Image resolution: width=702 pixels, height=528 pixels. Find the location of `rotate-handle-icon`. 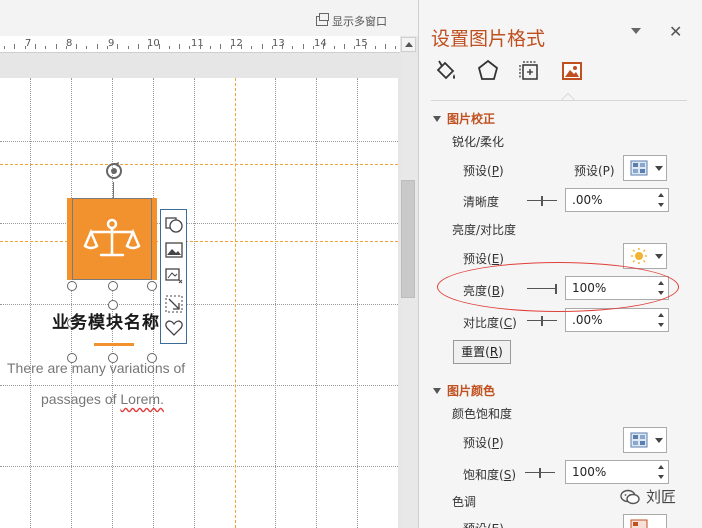

rotate-handle-icon is located at coordinates (114, 171).